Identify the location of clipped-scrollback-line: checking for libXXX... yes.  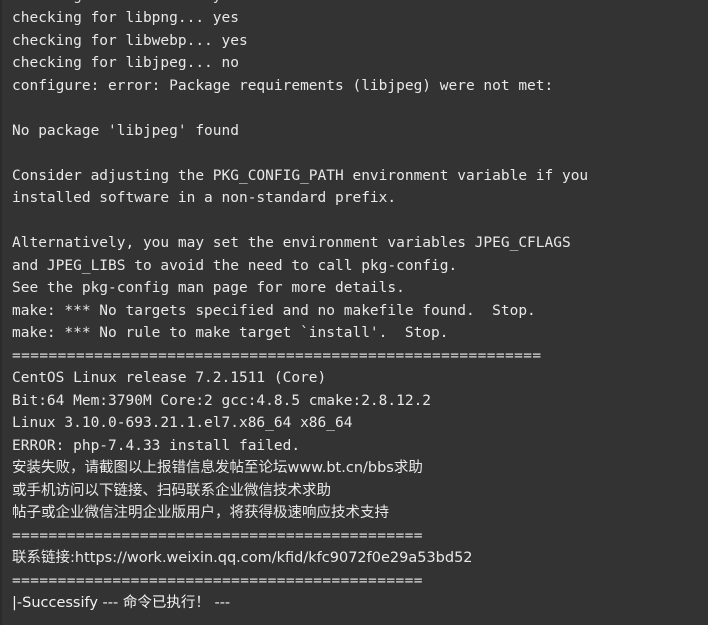
(354, 3).